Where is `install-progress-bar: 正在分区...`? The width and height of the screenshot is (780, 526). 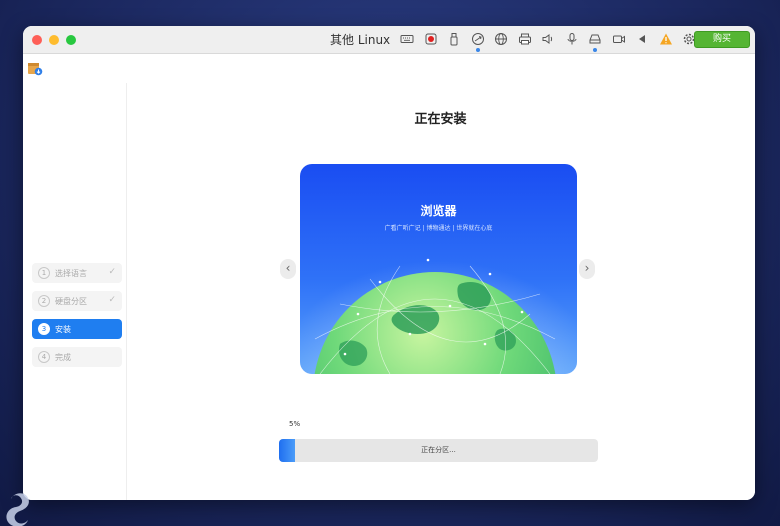 install-progress-bar: 正在分区... is located at coordinates (438, 450).